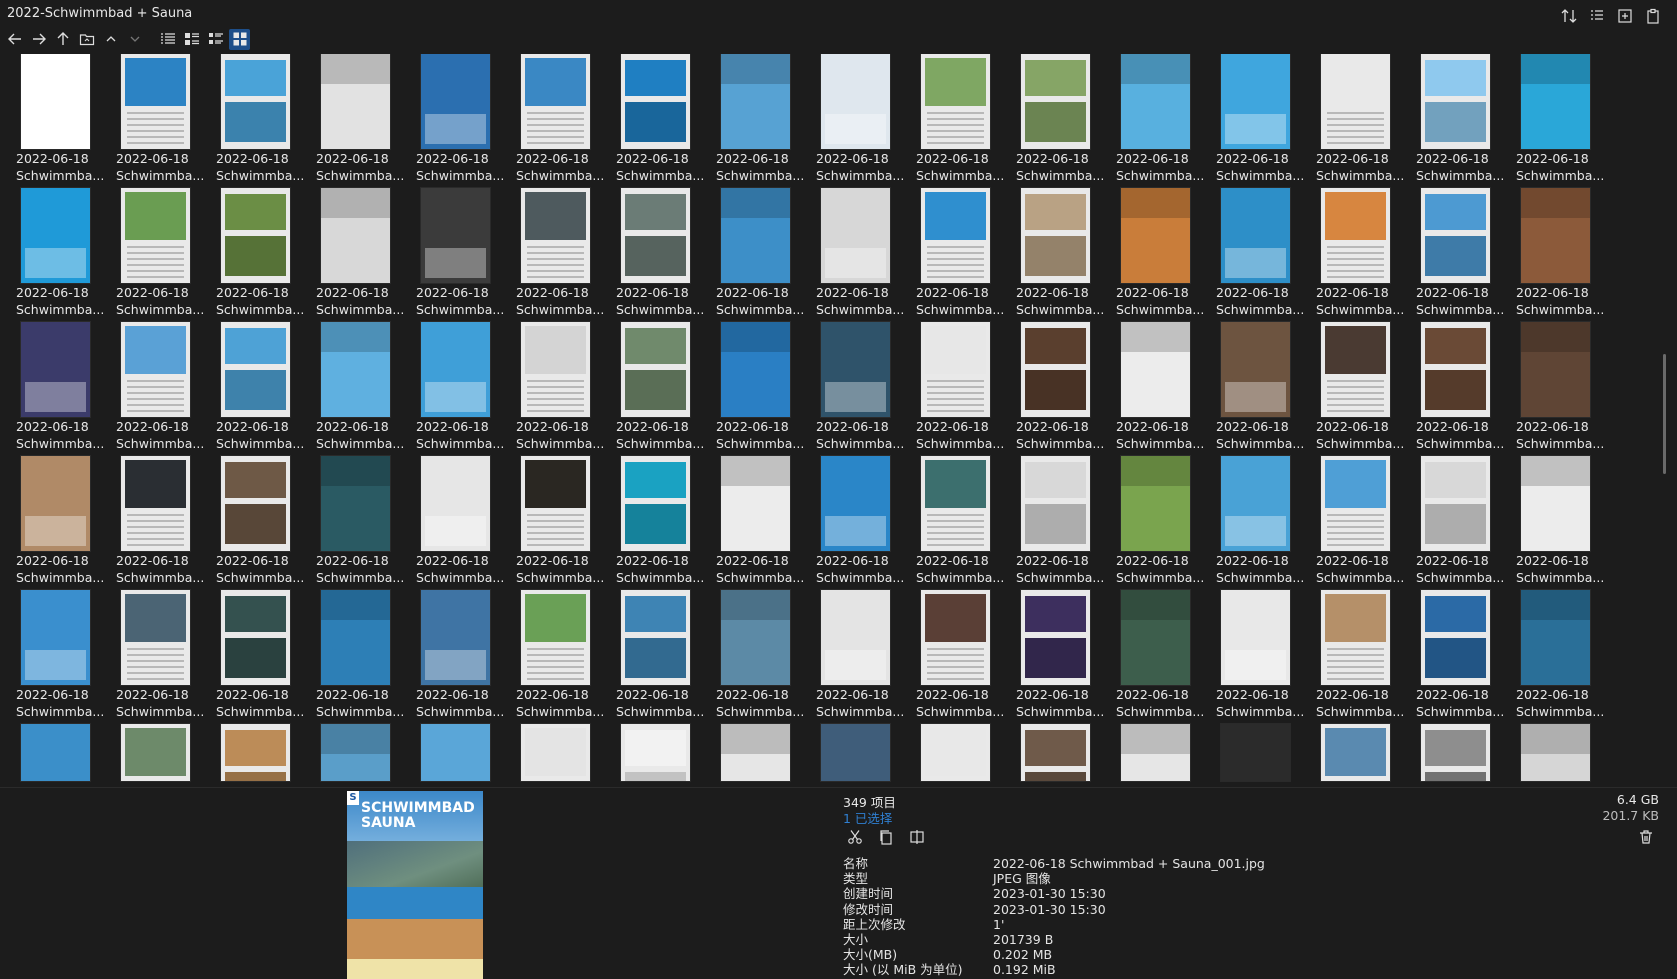 Image resolution: width=1677 pixels, height=979 pixels. Describe the element at coordinates (110, 39) in the screenshot. I see `collapse-button` at that location.